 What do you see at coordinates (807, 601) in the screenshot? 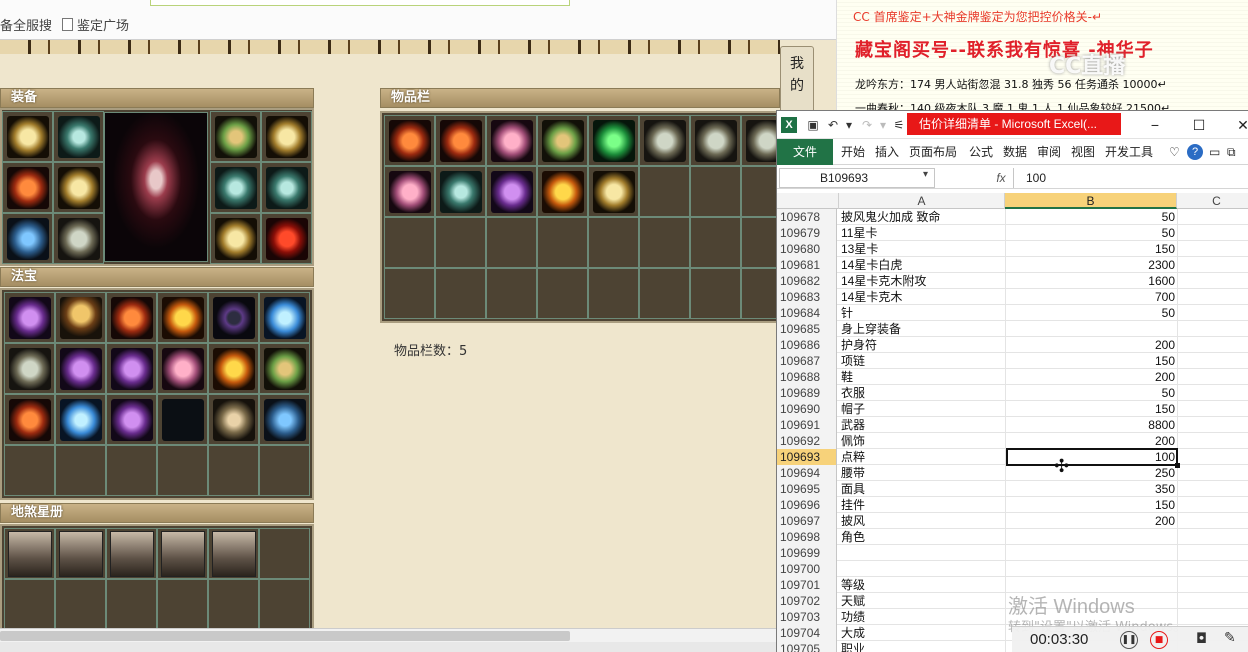
I see `row-number: 109702` at bounding box center [807, 601].